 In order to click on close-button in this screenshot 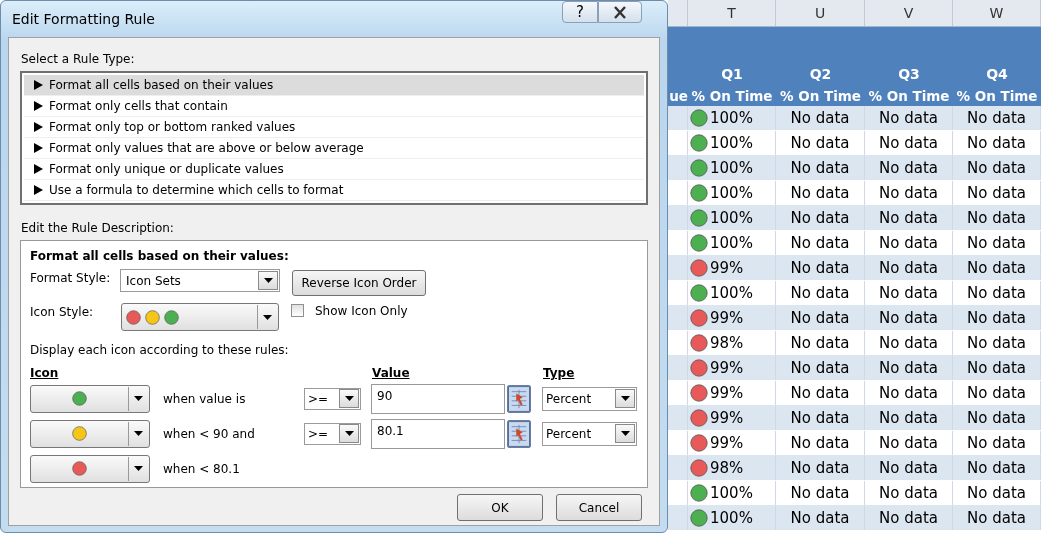, I will do `click(620, 12)`.